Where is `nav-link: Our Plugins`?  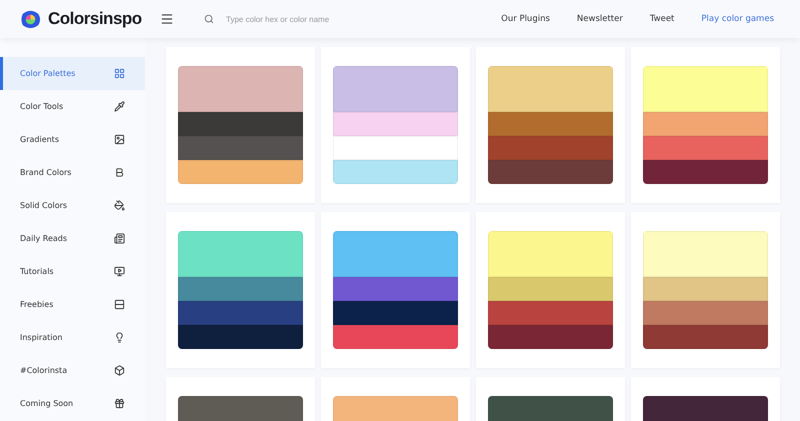 nav-link: Our Plugins is located at coordinates (525, 19).